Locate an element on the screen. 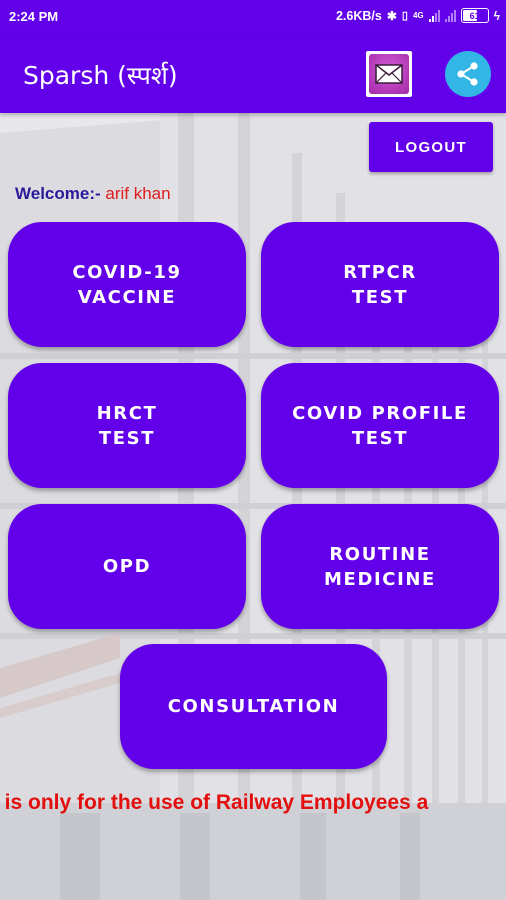 The width and height of the screenshot is (506, 900). mail-button is located at coordinates (389, 74).